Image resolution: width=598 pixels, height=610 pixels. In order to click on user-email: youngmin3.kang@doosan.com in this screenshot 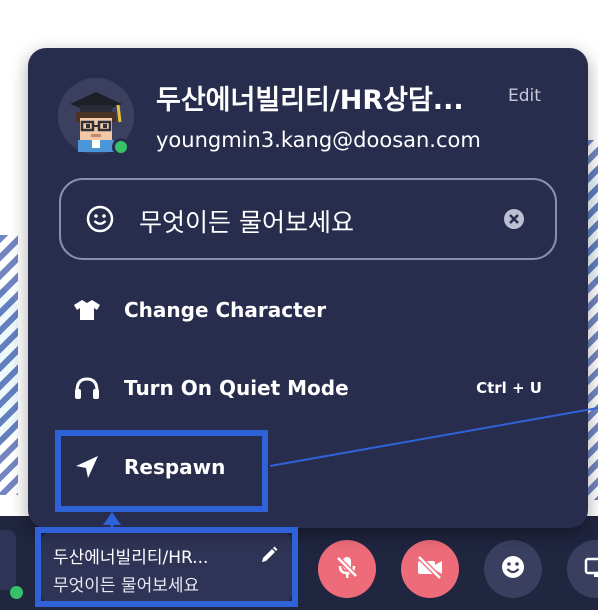, I will do `click(318, 140)`.